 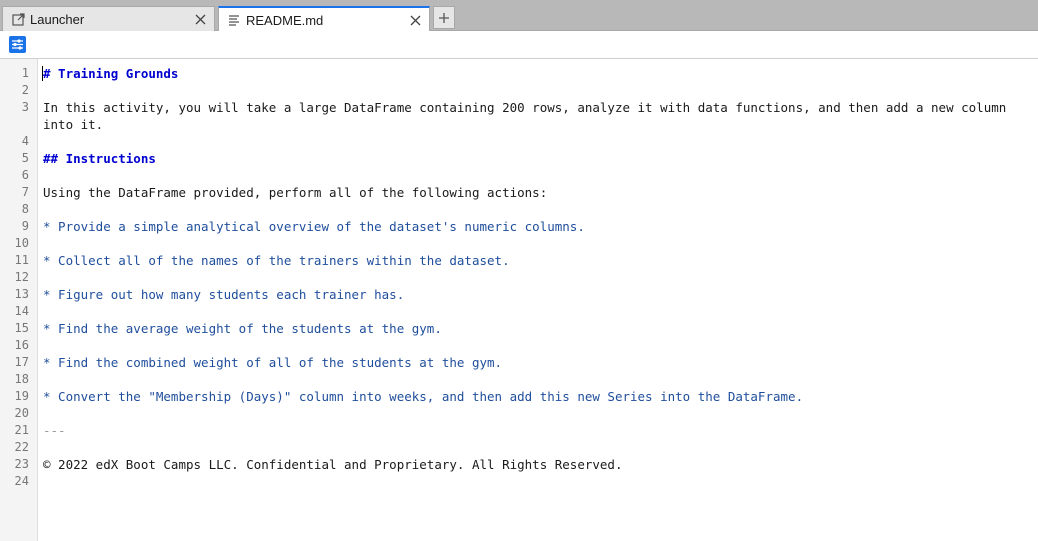 I want to click on line-number: 16, so click(x=21, y=345).